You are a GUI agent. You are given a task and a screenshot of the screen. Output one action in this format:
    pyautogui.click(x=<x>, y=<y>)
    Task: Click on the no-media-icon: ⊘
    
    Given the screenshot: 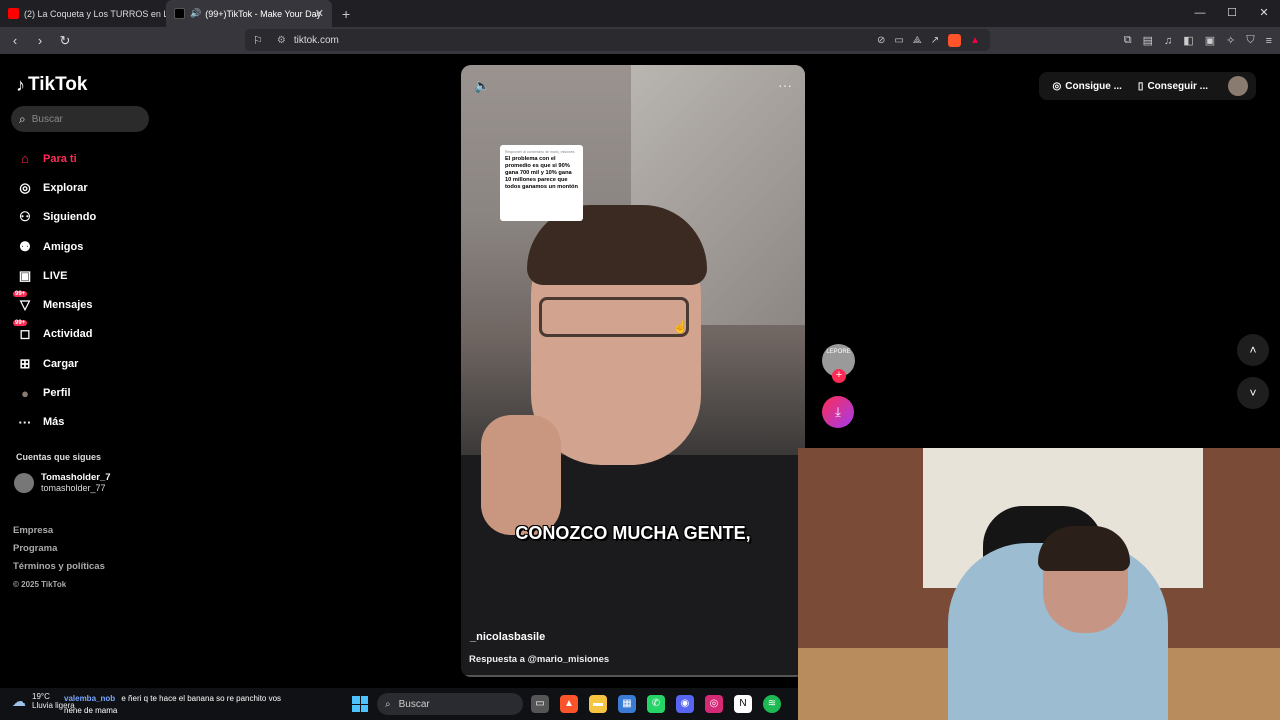 What is the action you would take?
    pyautogui.click(x=881, y=40)
    